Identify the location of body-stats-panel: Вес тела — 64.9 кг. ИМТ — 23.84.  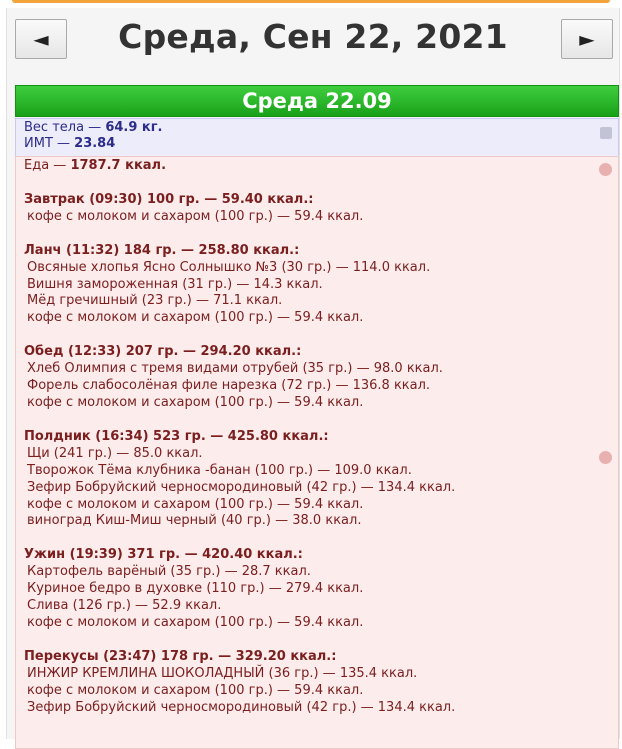
(317, 137).